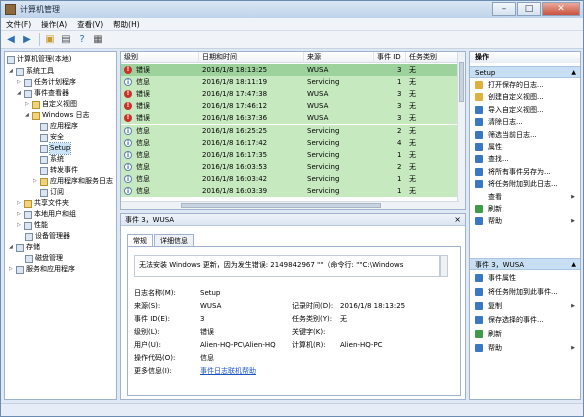 The height and width of the screenshot is (417, 584). I want to click on show-hide-tree-icon: ▤, so click(66, 40).